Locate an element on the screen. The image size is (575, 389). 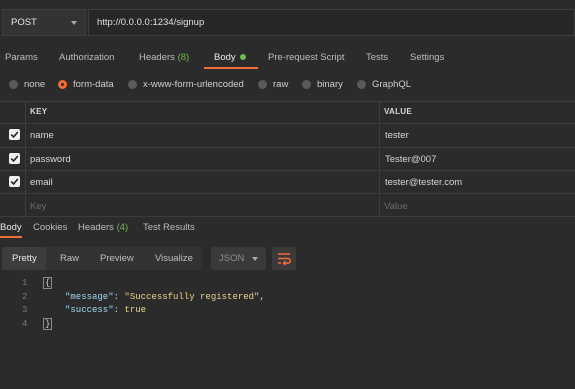
method-label: POST is located at coordinates (24, 22).